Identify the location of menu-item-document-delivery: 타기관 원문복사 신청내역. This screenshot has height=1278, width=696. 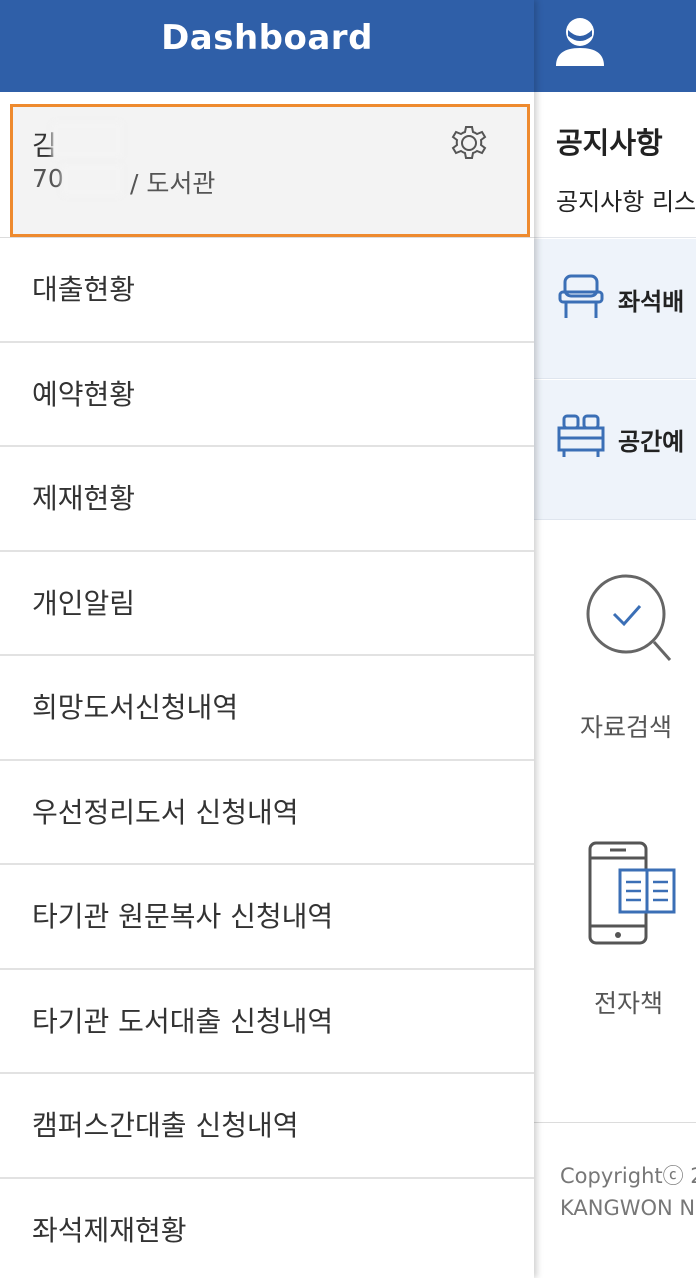
(267, 917).